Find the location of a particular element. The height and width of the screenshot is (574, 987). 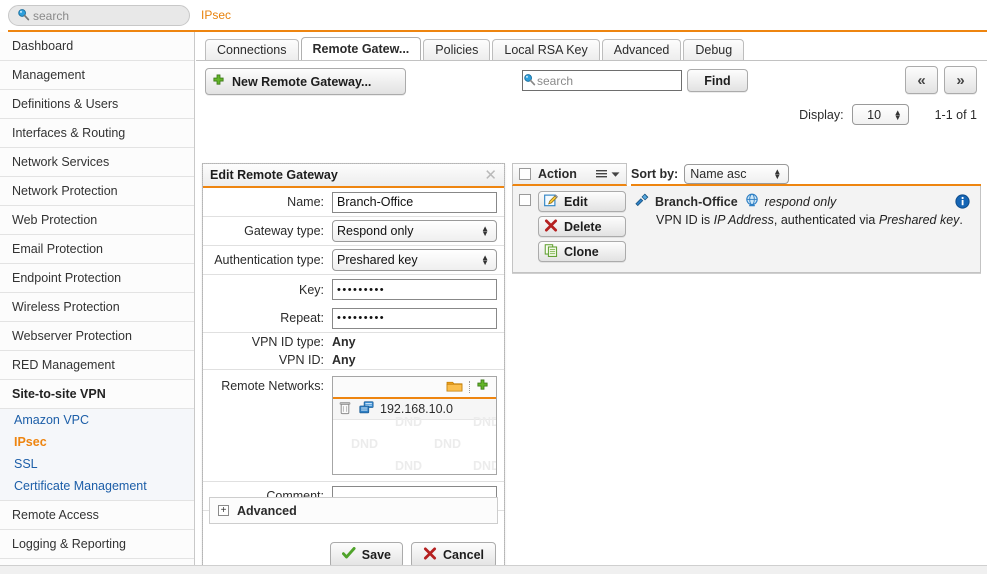

plus-icon is located at coordinates (482, 387).